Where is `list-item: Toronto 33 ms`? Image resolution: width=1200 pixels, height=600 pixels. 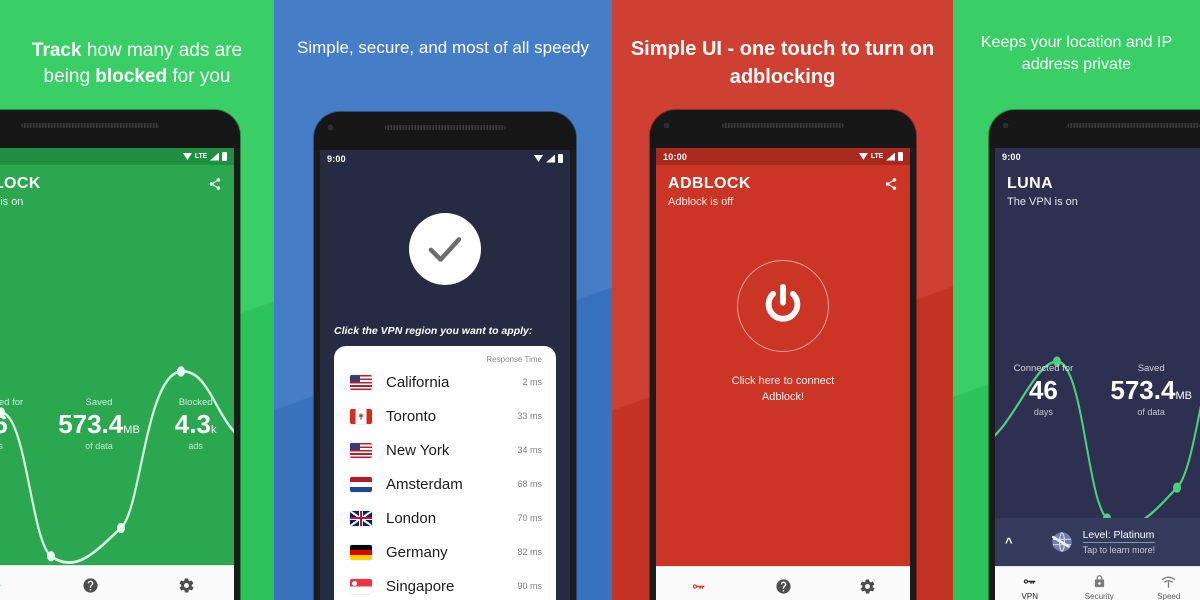
list-item: Toronto 33 ms is located at coordinates (445, 416).